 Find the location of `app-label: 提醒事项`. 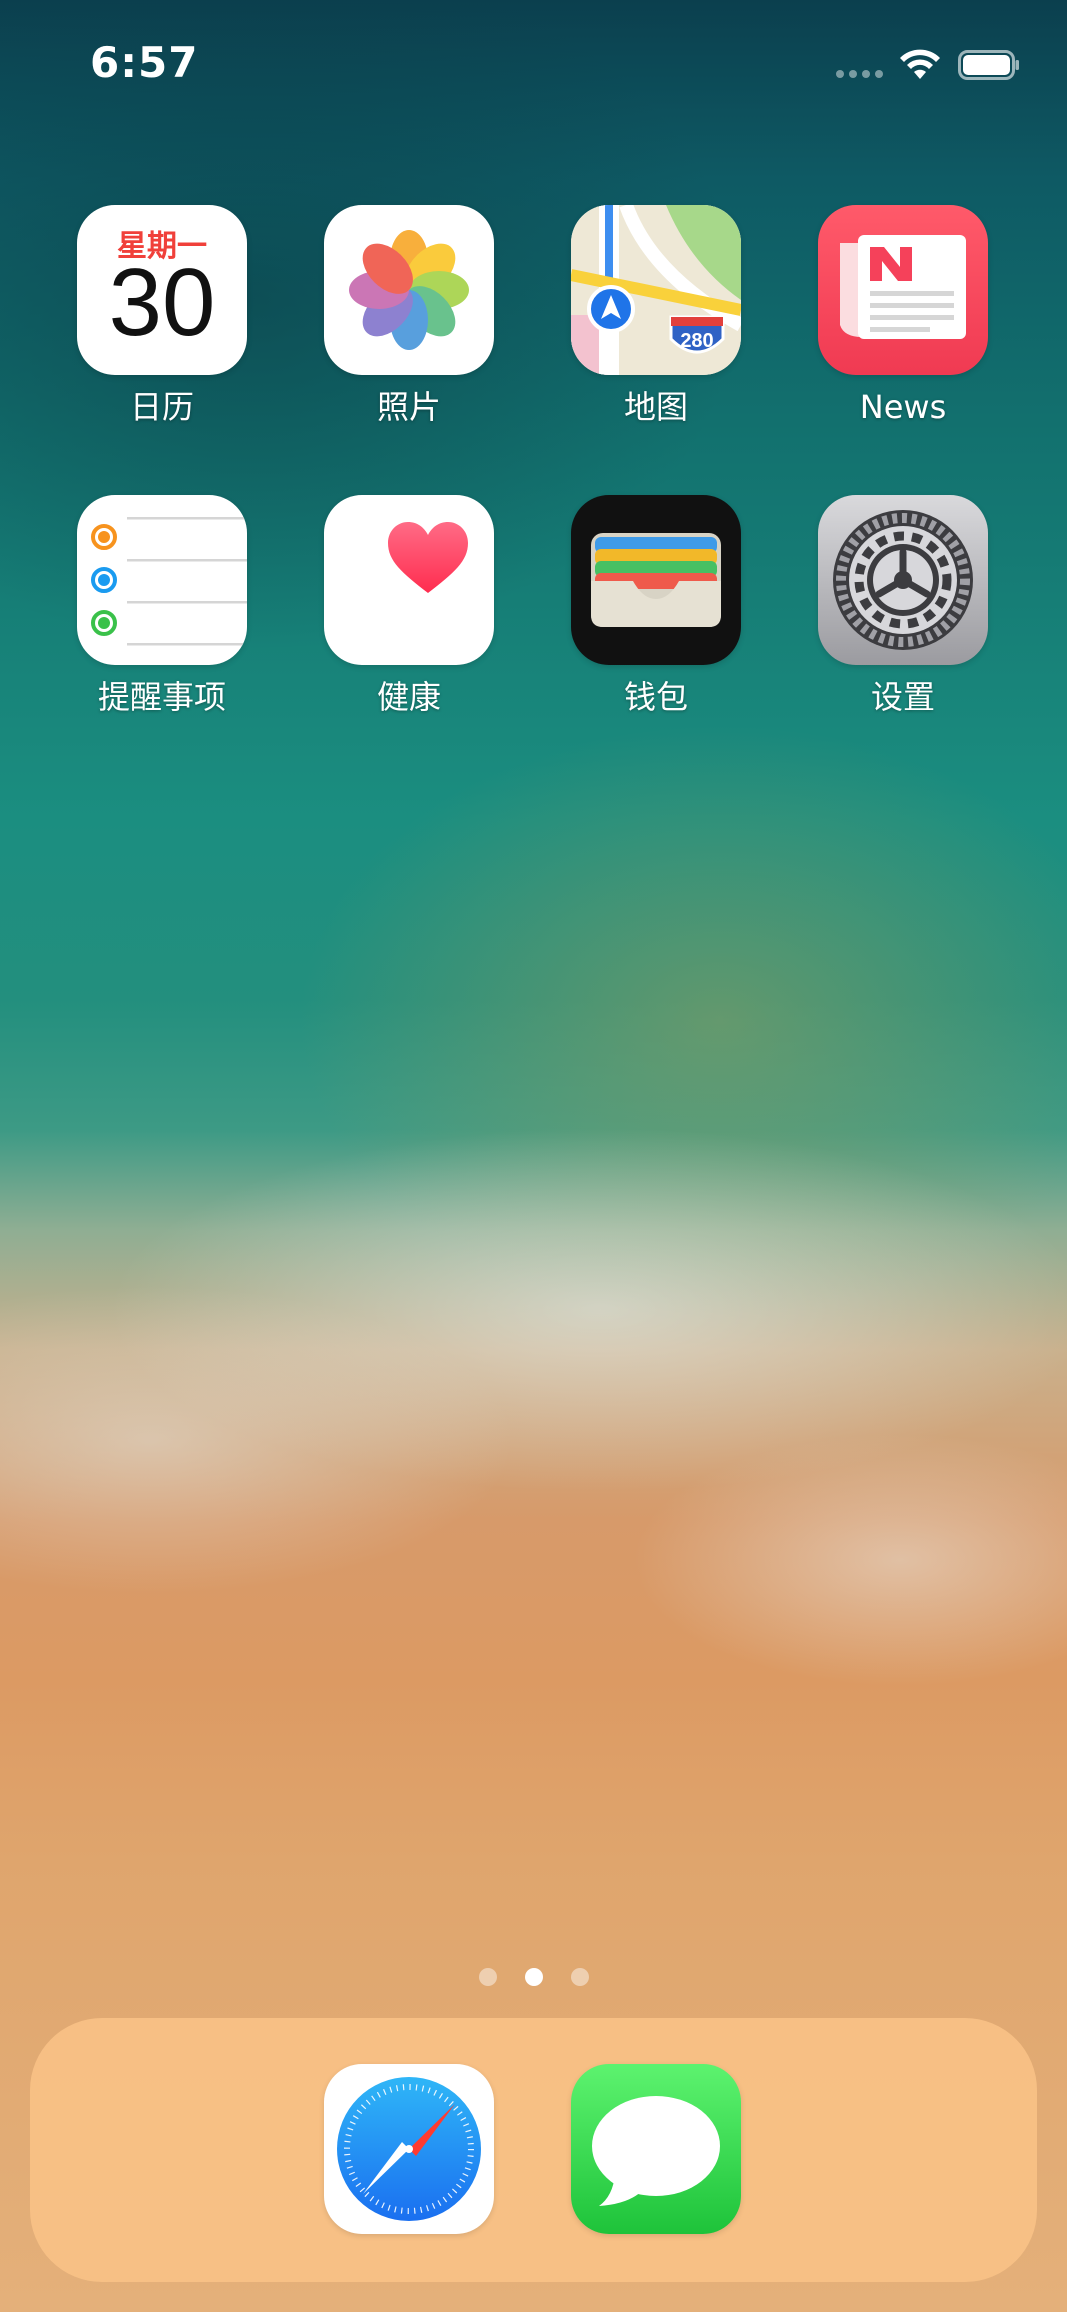

app-label: 提醒事项 is located at coordinates (161, 697).